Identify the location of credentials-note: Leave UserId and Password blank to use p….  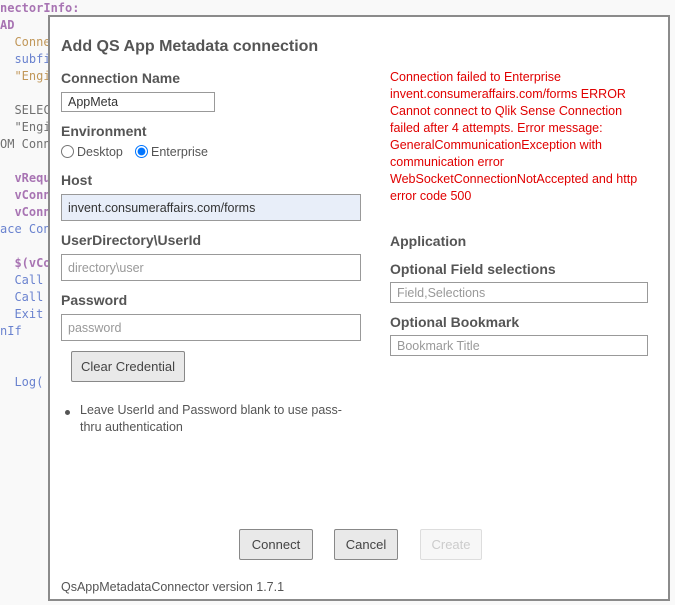
(211, 418).